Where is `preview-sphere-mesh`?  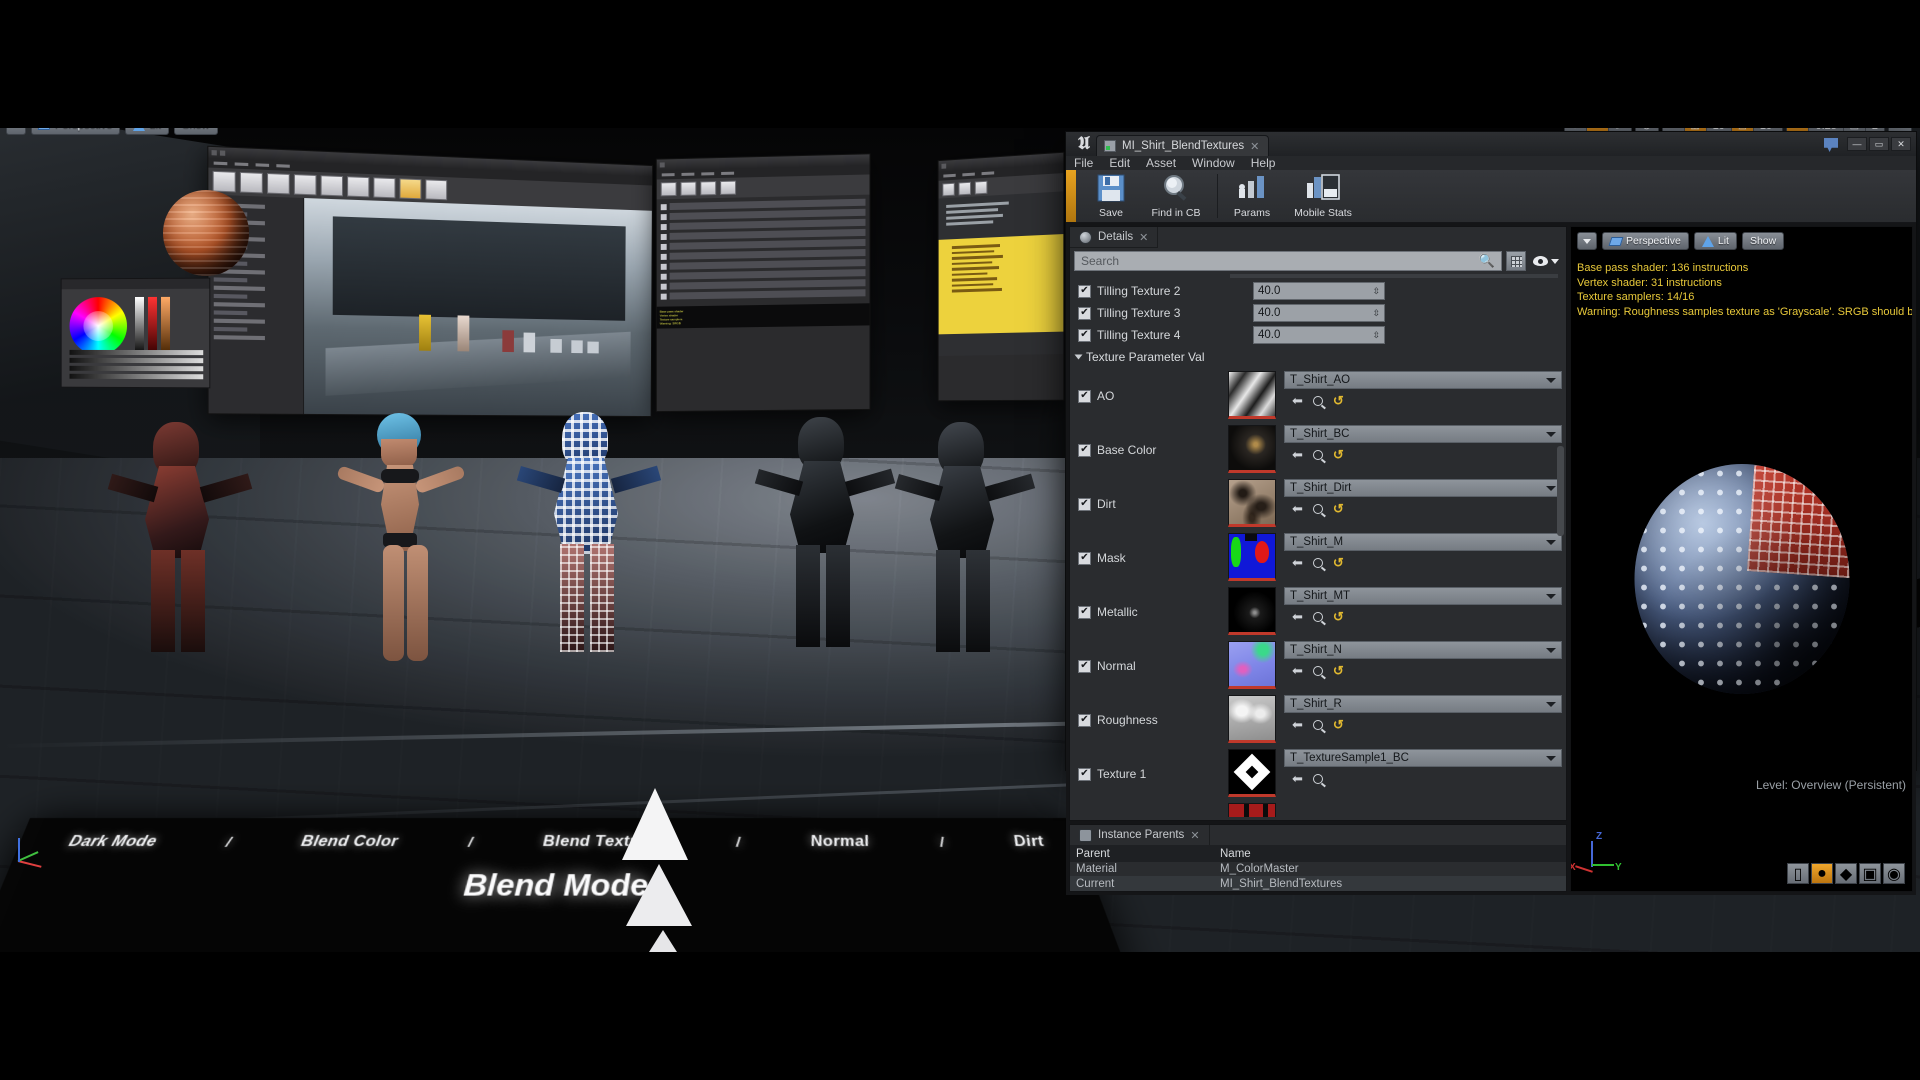 preview-sphere-mesh is located at coordinates (1741, 578).